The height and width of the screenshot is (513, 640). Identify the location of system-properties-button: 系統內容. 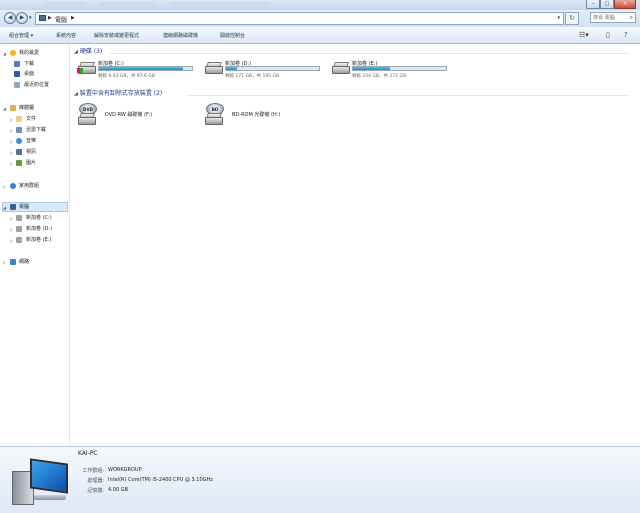
(66, 35).